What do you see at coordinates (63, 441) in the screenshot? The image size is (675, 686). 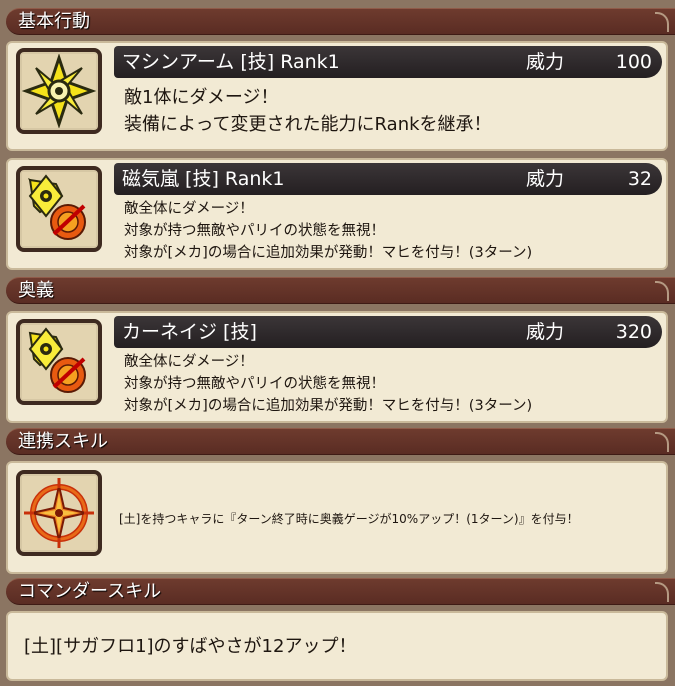 I see `section-title: 連携スキル` at bounding box center [63, 441].